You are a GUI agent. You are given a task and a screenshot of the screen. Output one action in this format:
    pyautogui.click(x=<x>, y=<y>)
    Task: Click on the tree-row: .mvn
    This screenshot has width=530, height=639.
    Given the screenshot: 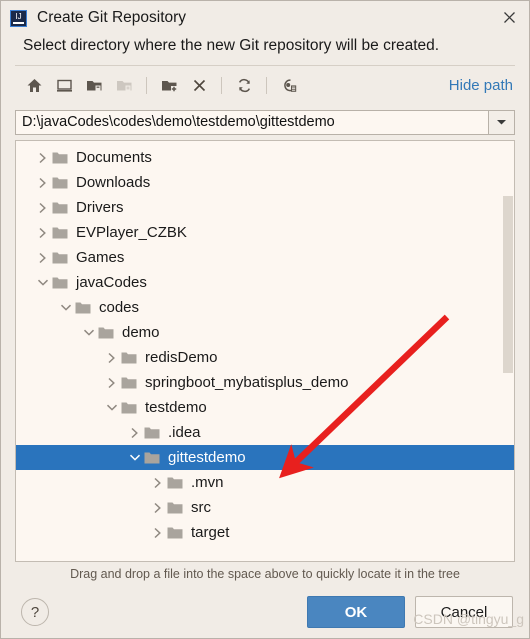 What is the action you would take?
    pyautogui.click(x=265, y=482)
    